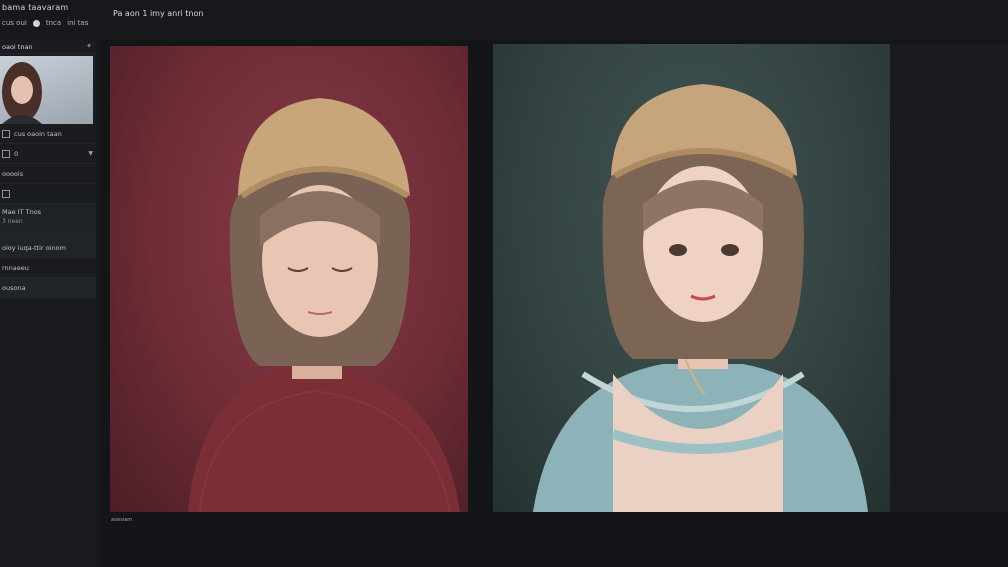  What do you see at coordinates (14, 23) in the screenshot?
I see `meta-item: cus oui` at bounding box center [14, 23].